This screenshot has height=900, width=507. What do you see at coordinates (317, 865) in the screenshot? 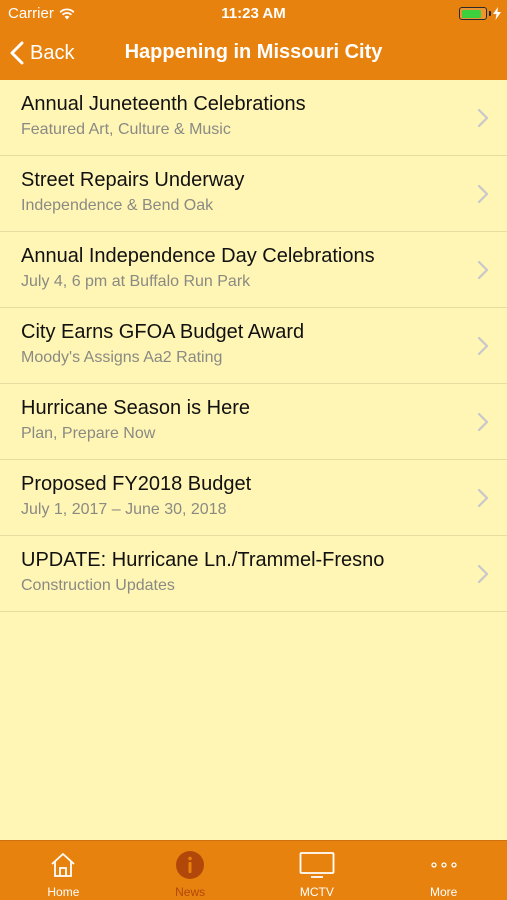
I see `tv-icon` at bounding box center [317, 865].